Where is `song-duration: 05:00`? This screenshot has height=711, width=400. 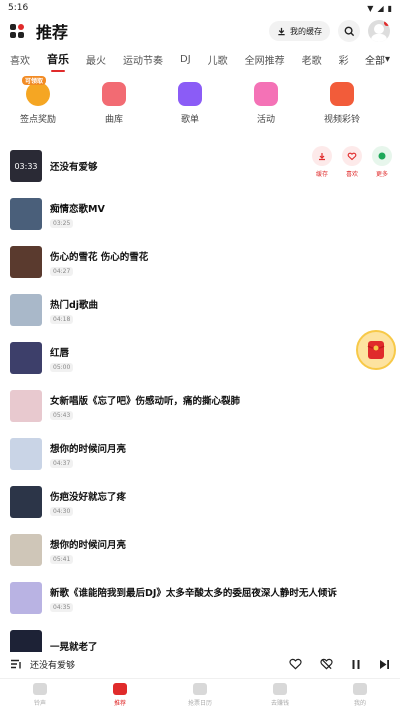 song-duration: 05:00 is located at coordinates (62, 367).